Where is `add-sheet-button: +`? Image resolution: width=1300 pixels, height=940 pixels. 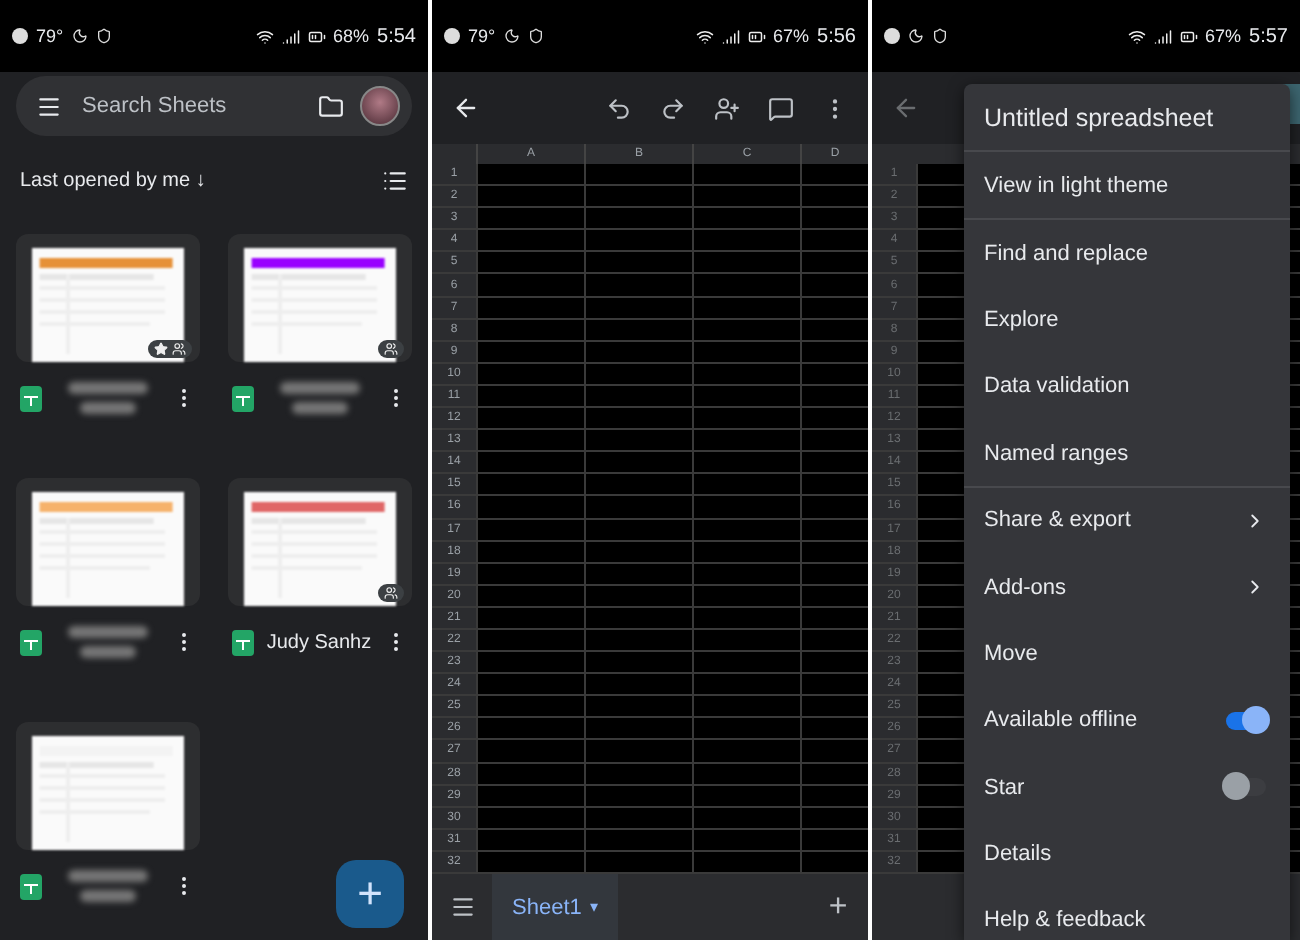 add-sheet-button: + is located at coordinates (838, 907).